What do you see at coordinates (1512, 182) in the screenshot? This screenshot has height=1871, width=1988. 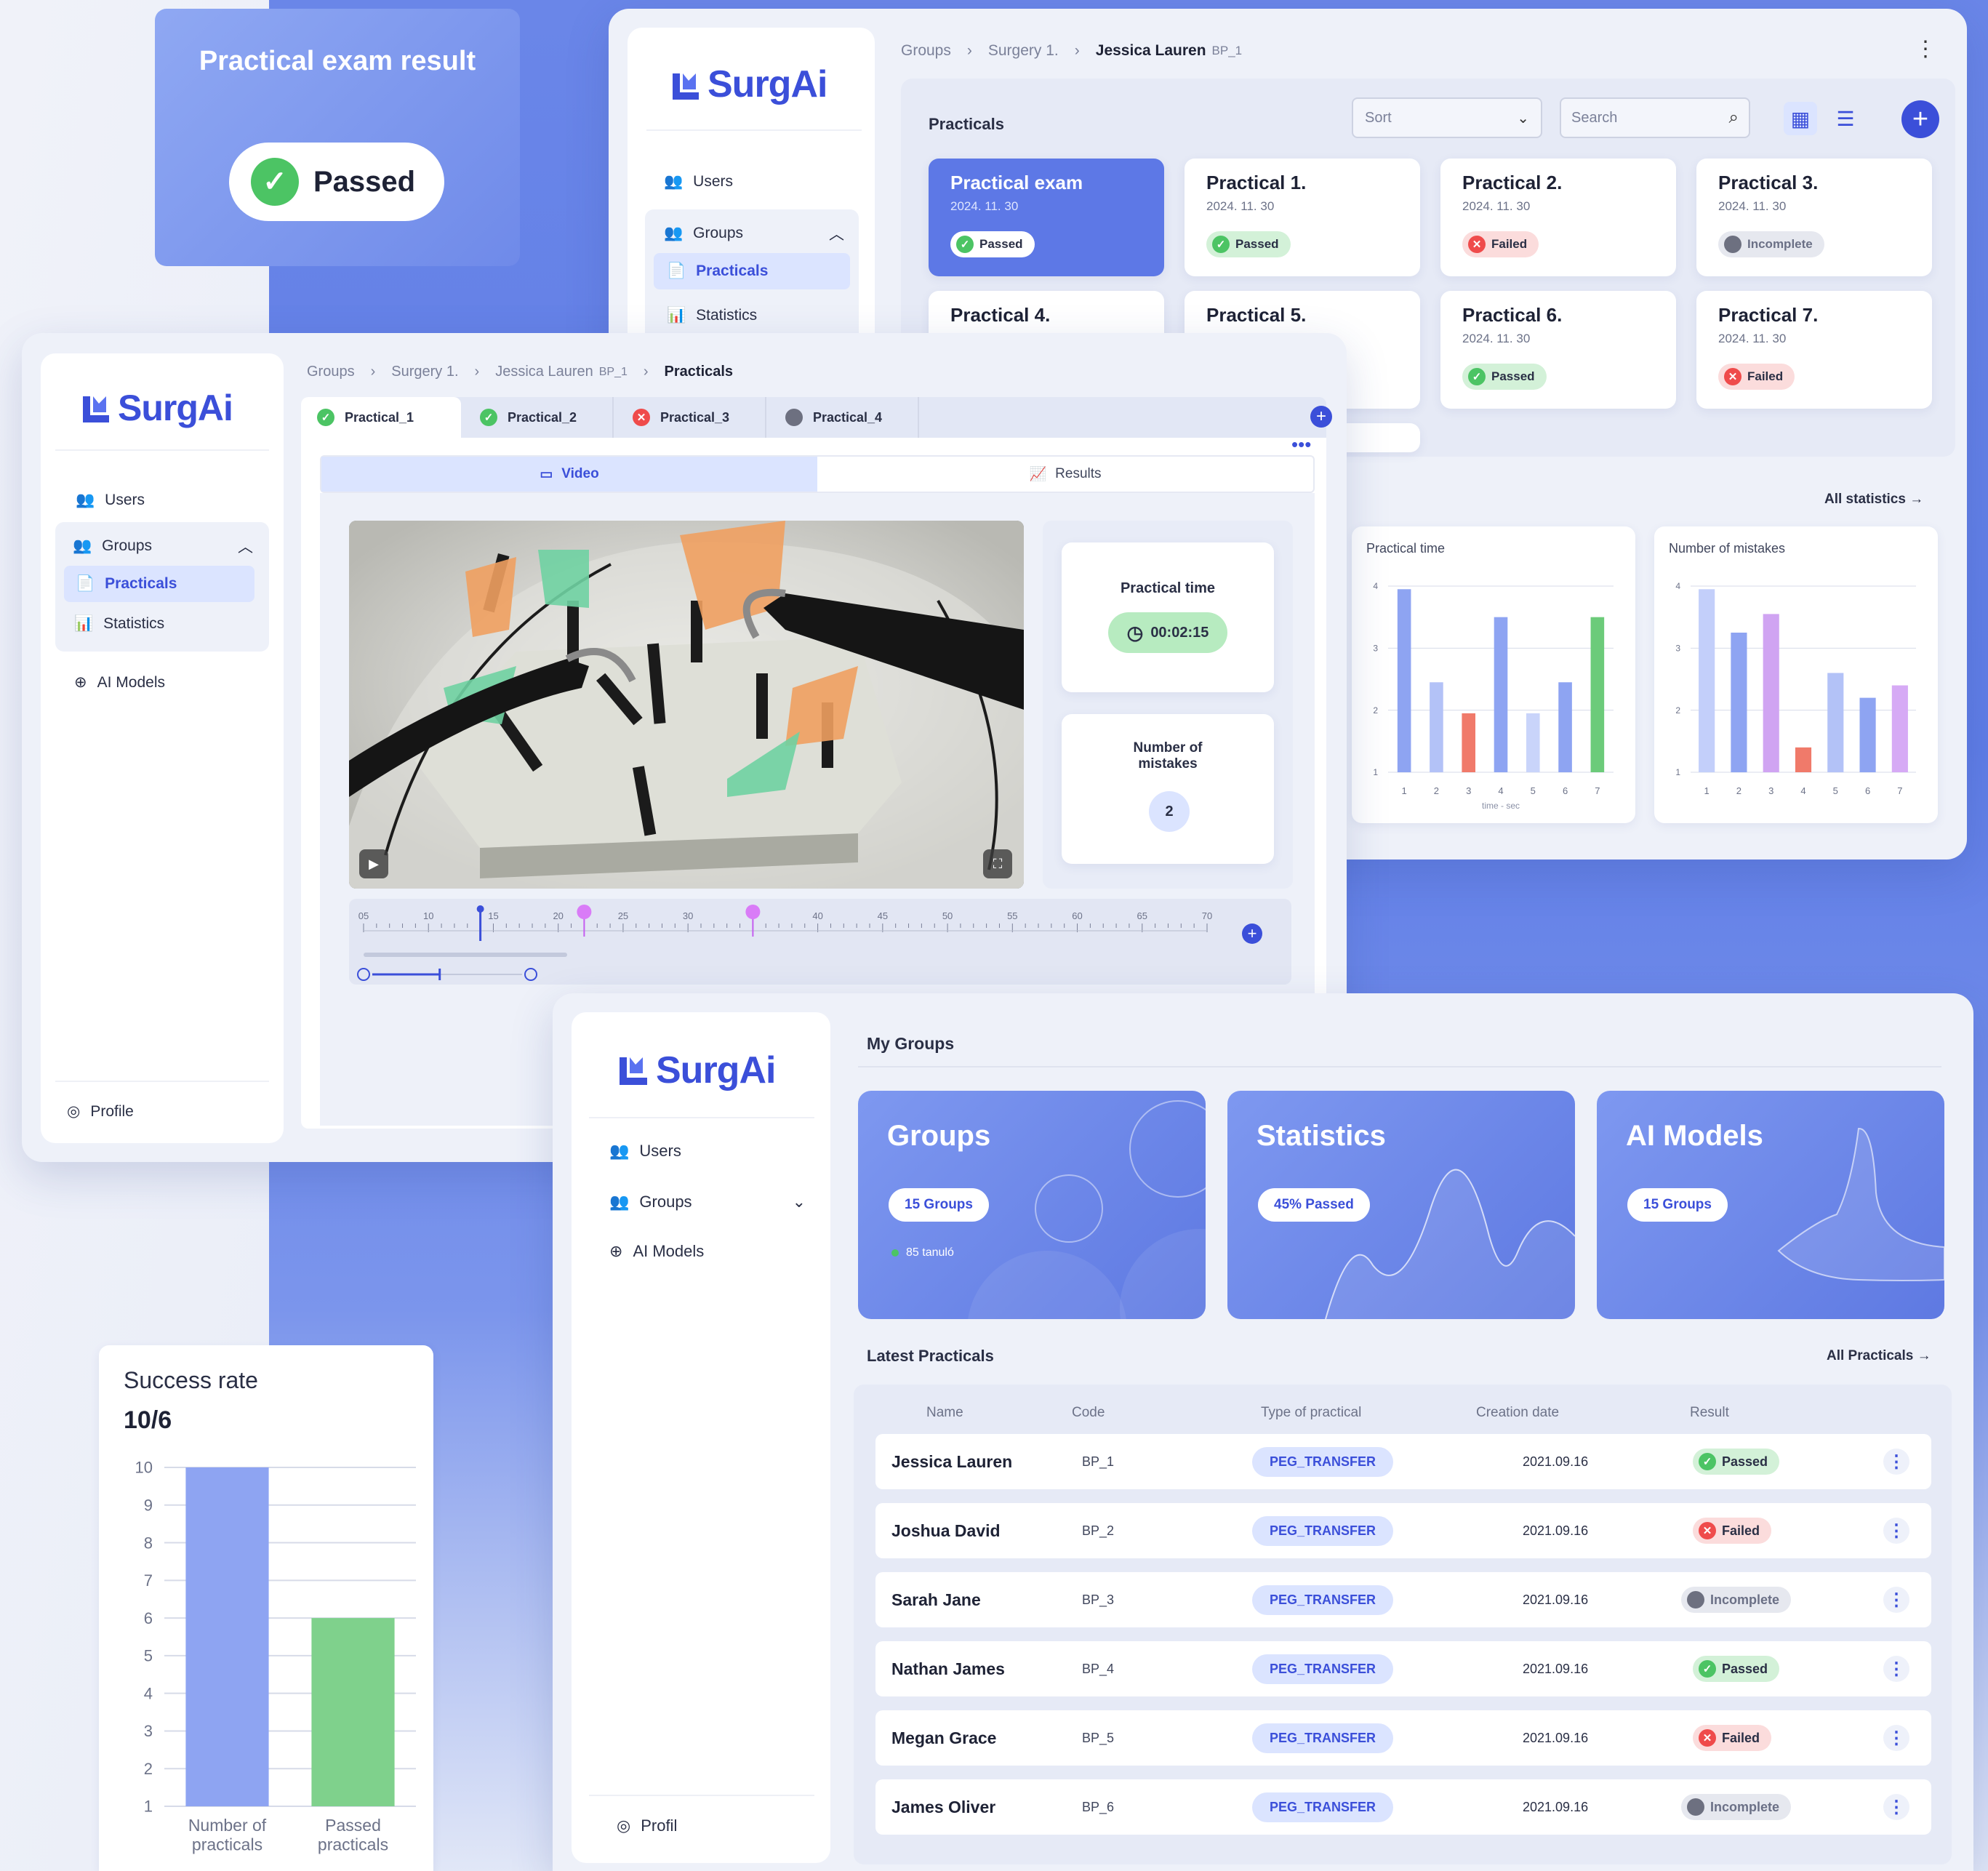 I see `practical-title: Practical 2.` at bounding box center [1512, 182].